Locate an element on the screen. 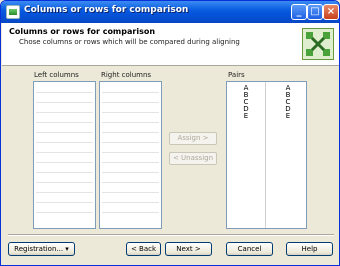  left-columns-list is located at coordinates (64, 155).